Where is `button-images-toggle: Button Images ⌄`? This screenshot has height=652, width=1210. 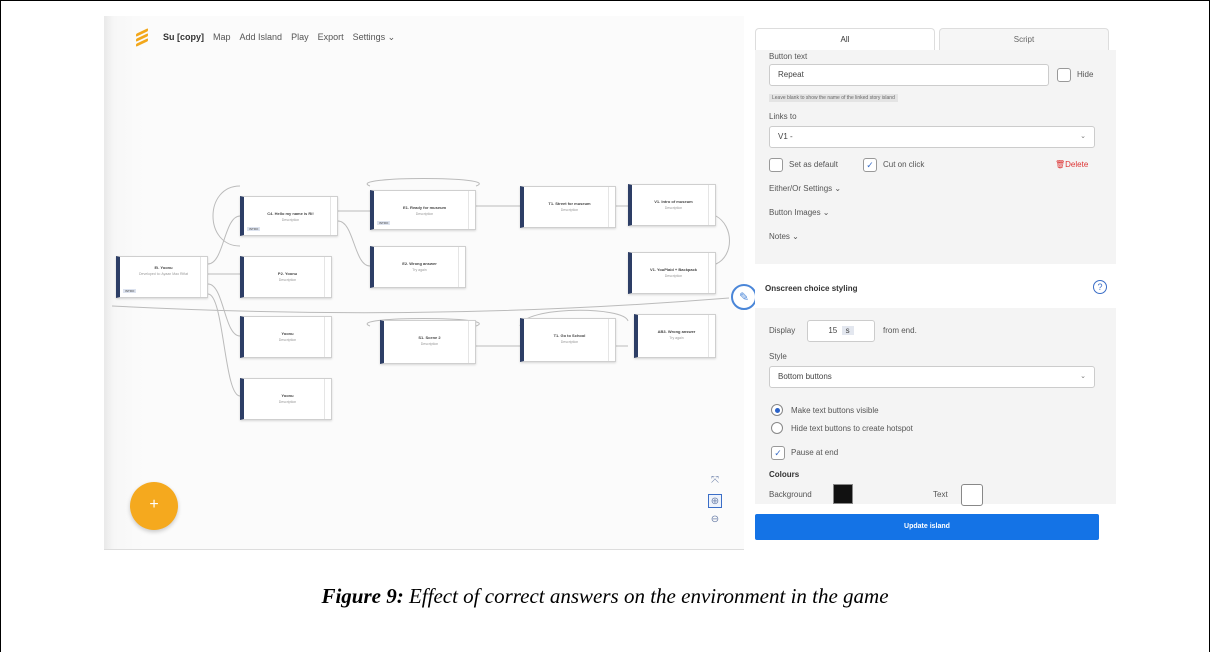 button-images-toggle: Button Images ⌄ is located at coordinates (799, 212).